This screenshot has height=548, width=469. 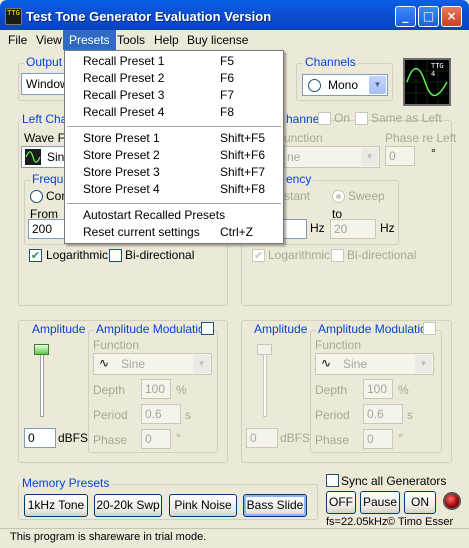 What do you see at coordinates (152, 364) in the screenshot?
I see `left-mod-function-select: ∿ Sine ▼` at bounding box center [152, 364].